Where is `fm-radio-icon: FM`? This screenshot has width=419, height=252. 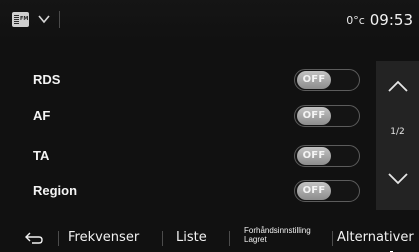
fm-radio-icon: FM is located at coordinates (20, 19).